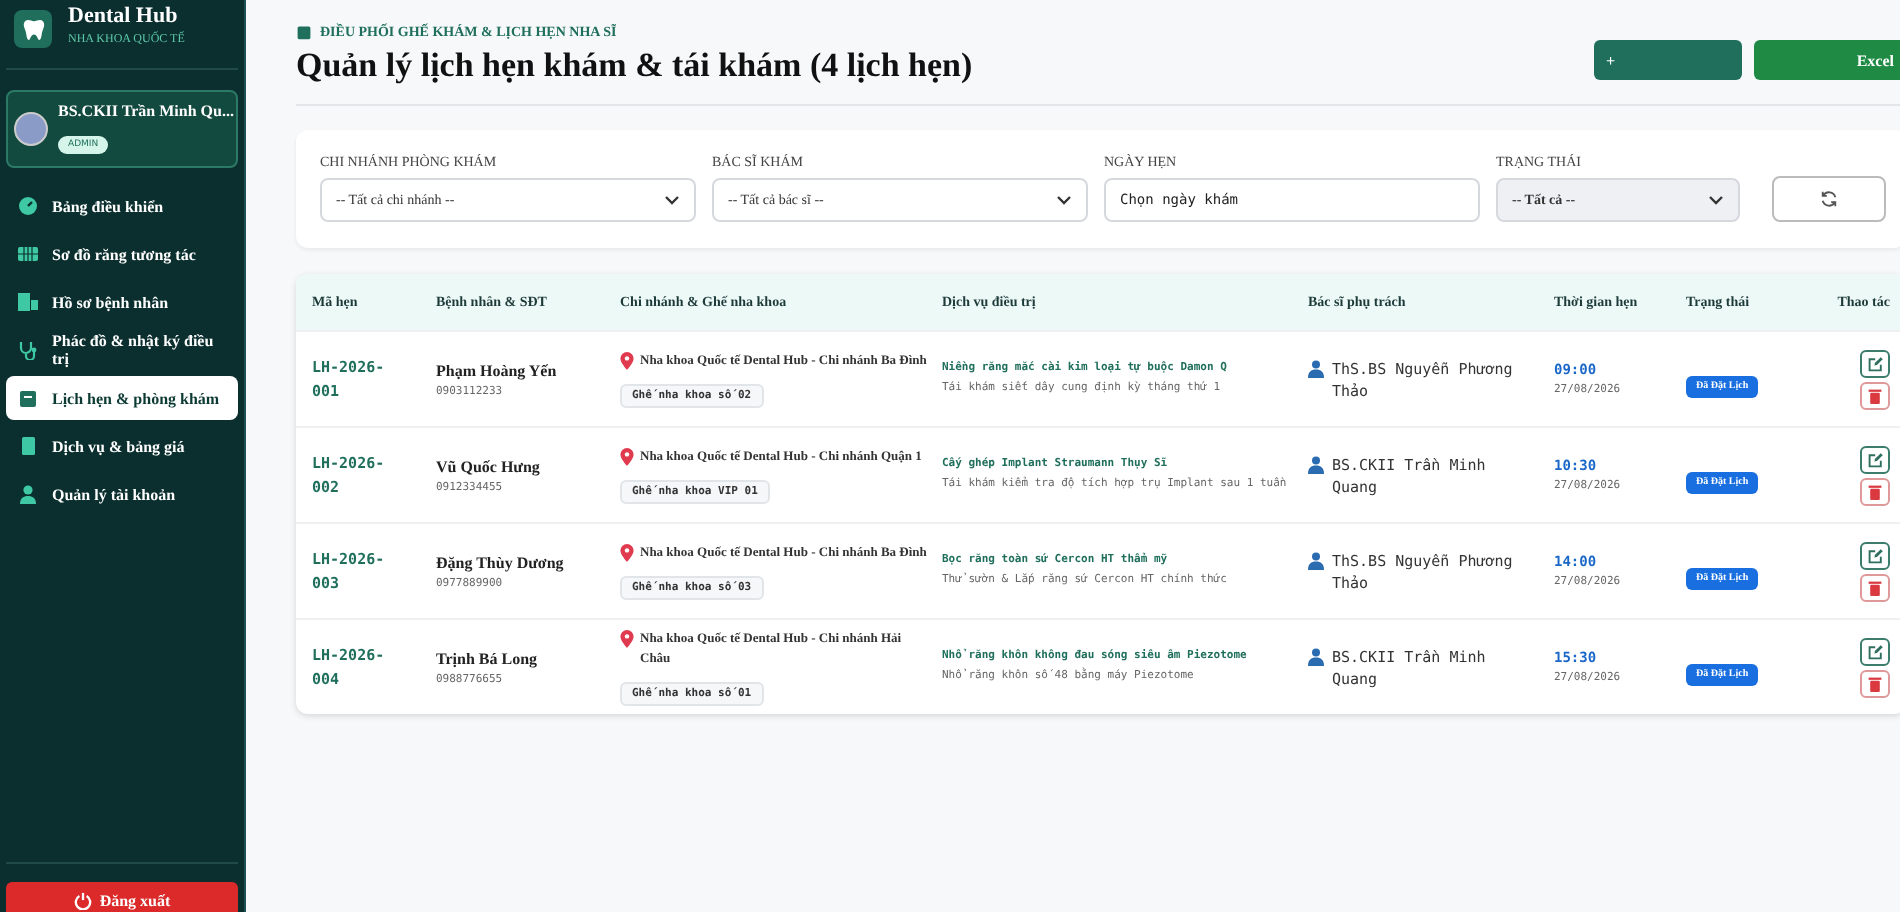 The width and height of the screenshot is (1900, 912). I want to click on nav-item: Quản lý tài khoản, so click(122, 494).